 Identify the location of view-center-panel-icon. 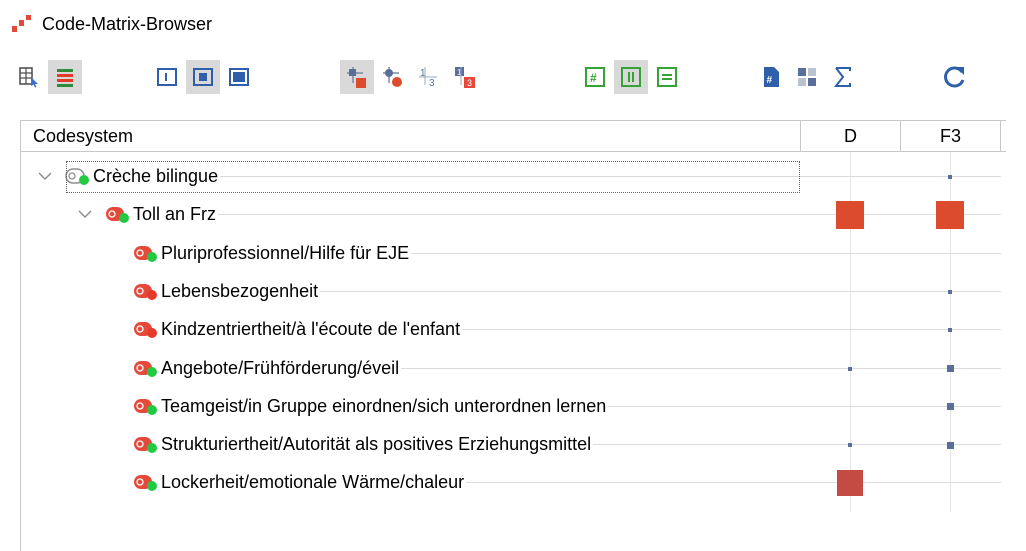
(203, 77).